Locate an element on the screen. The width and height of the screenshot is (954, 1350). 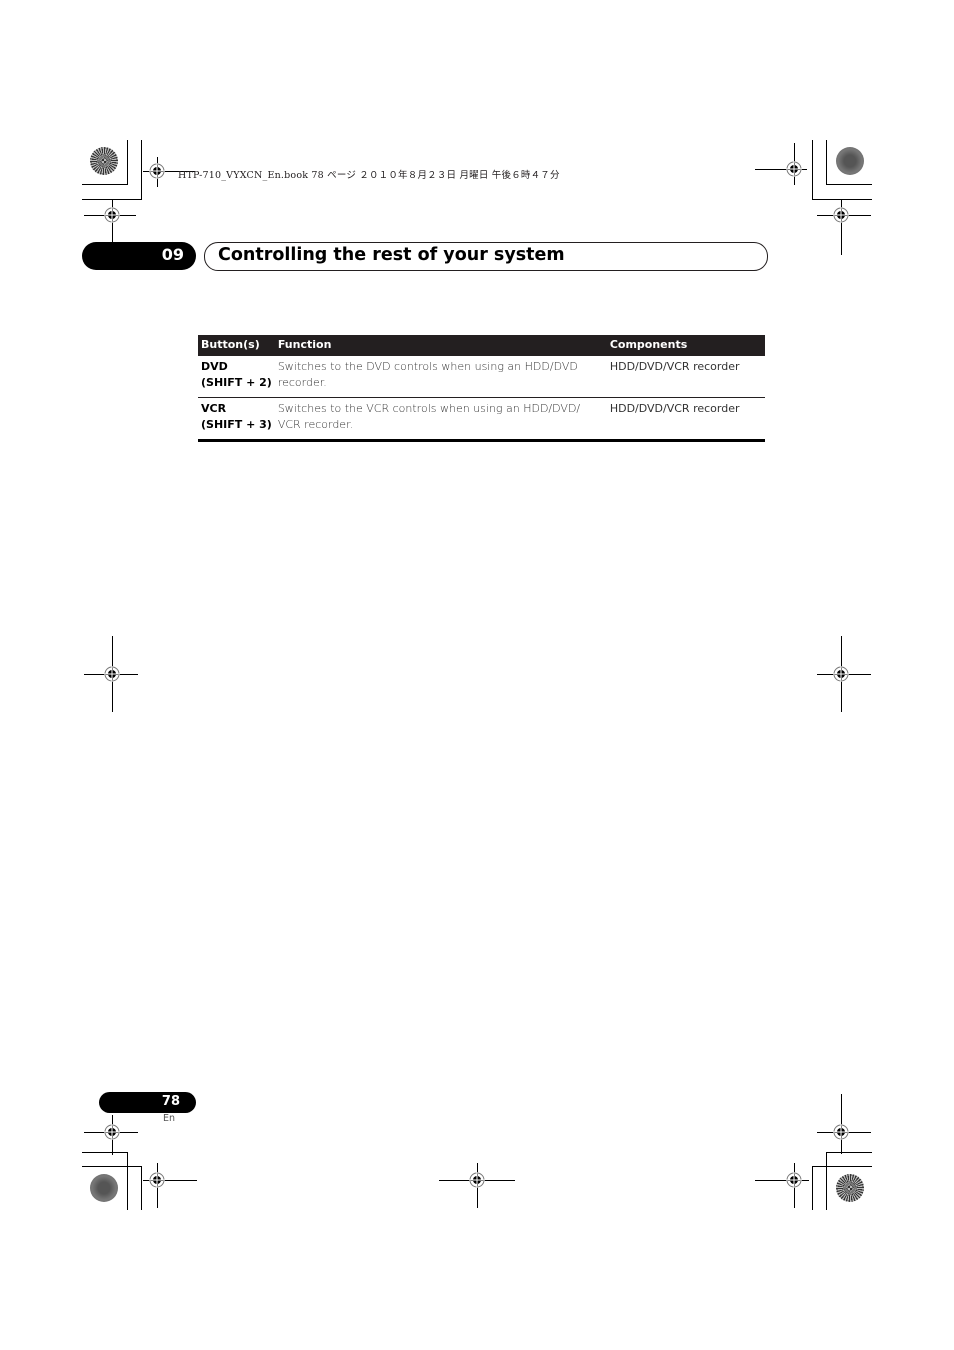
page-number: 78 is located at coordinates (170, 1101).